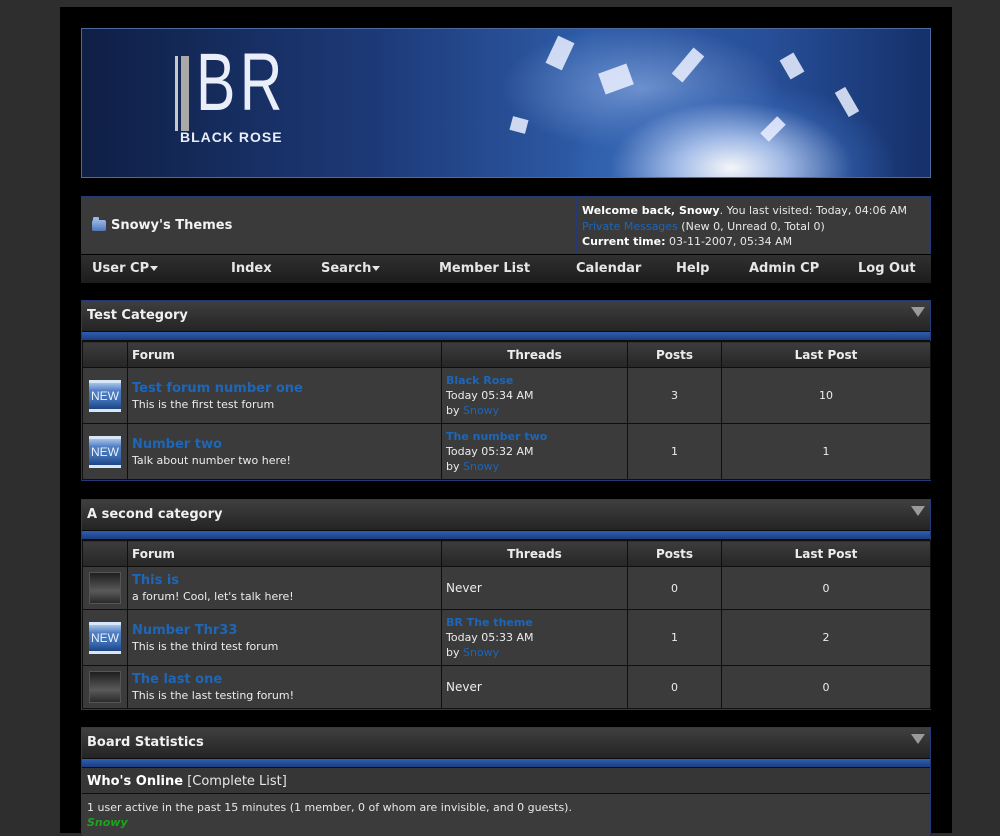  Describe the element at coordinates (534, 622) in the screenshot. I see `thread-link: BR The theme` at that location.